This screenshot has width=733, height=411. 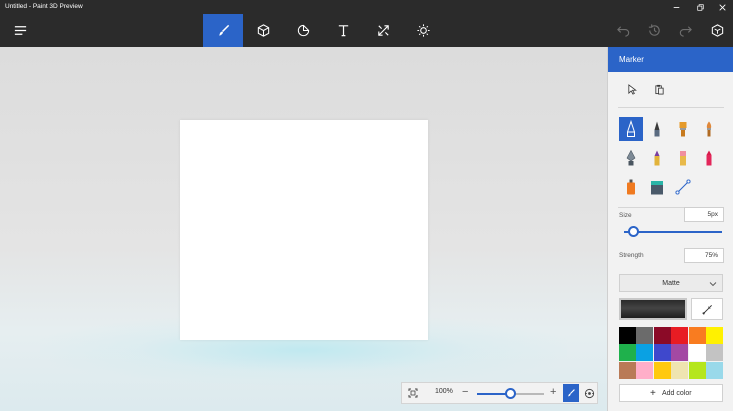 I want to click on 2d-view-button, so click(x=571, y=393).